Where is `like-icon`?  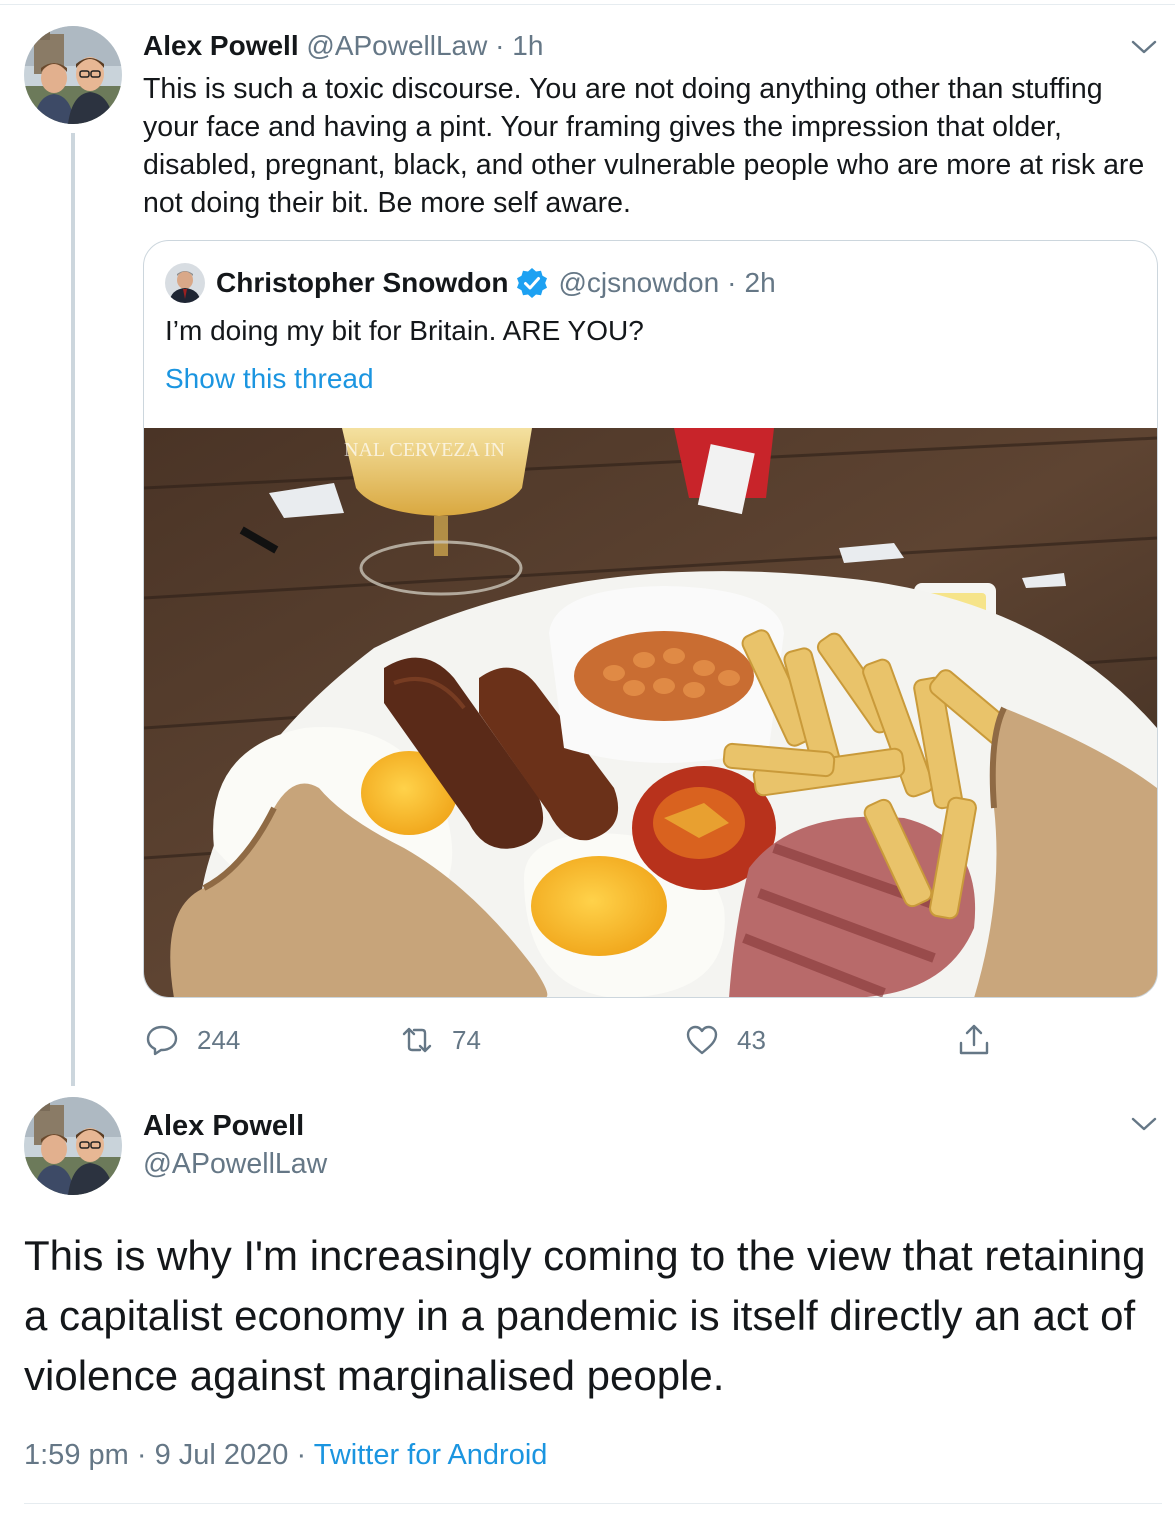 like-icon is located at coordinates (702, 1040).